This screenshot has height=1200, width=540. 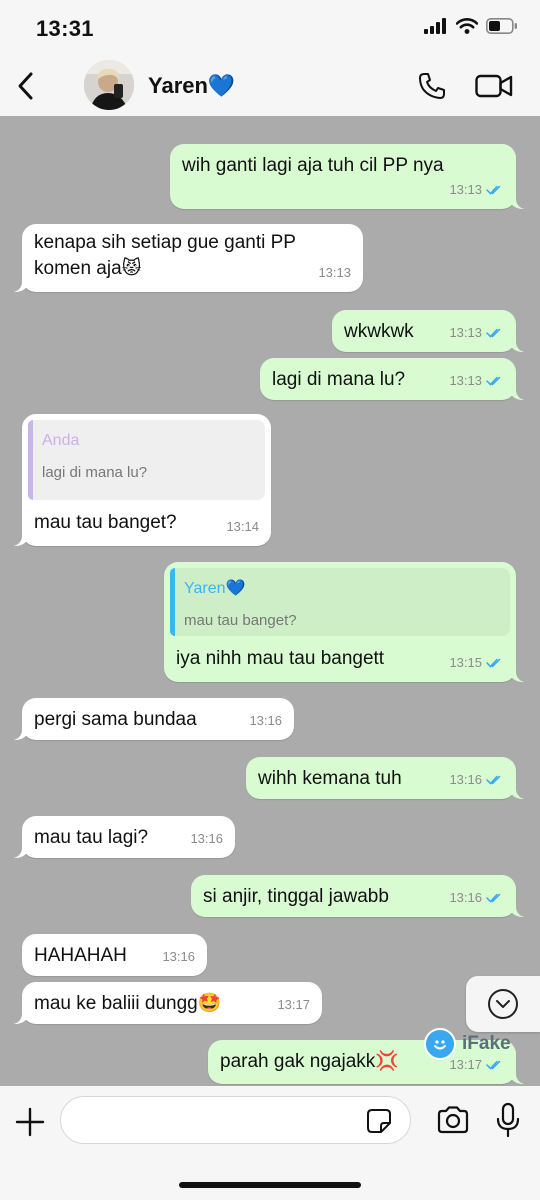 I want to click on message-meta: 13:14, so click(x=242, y=527).